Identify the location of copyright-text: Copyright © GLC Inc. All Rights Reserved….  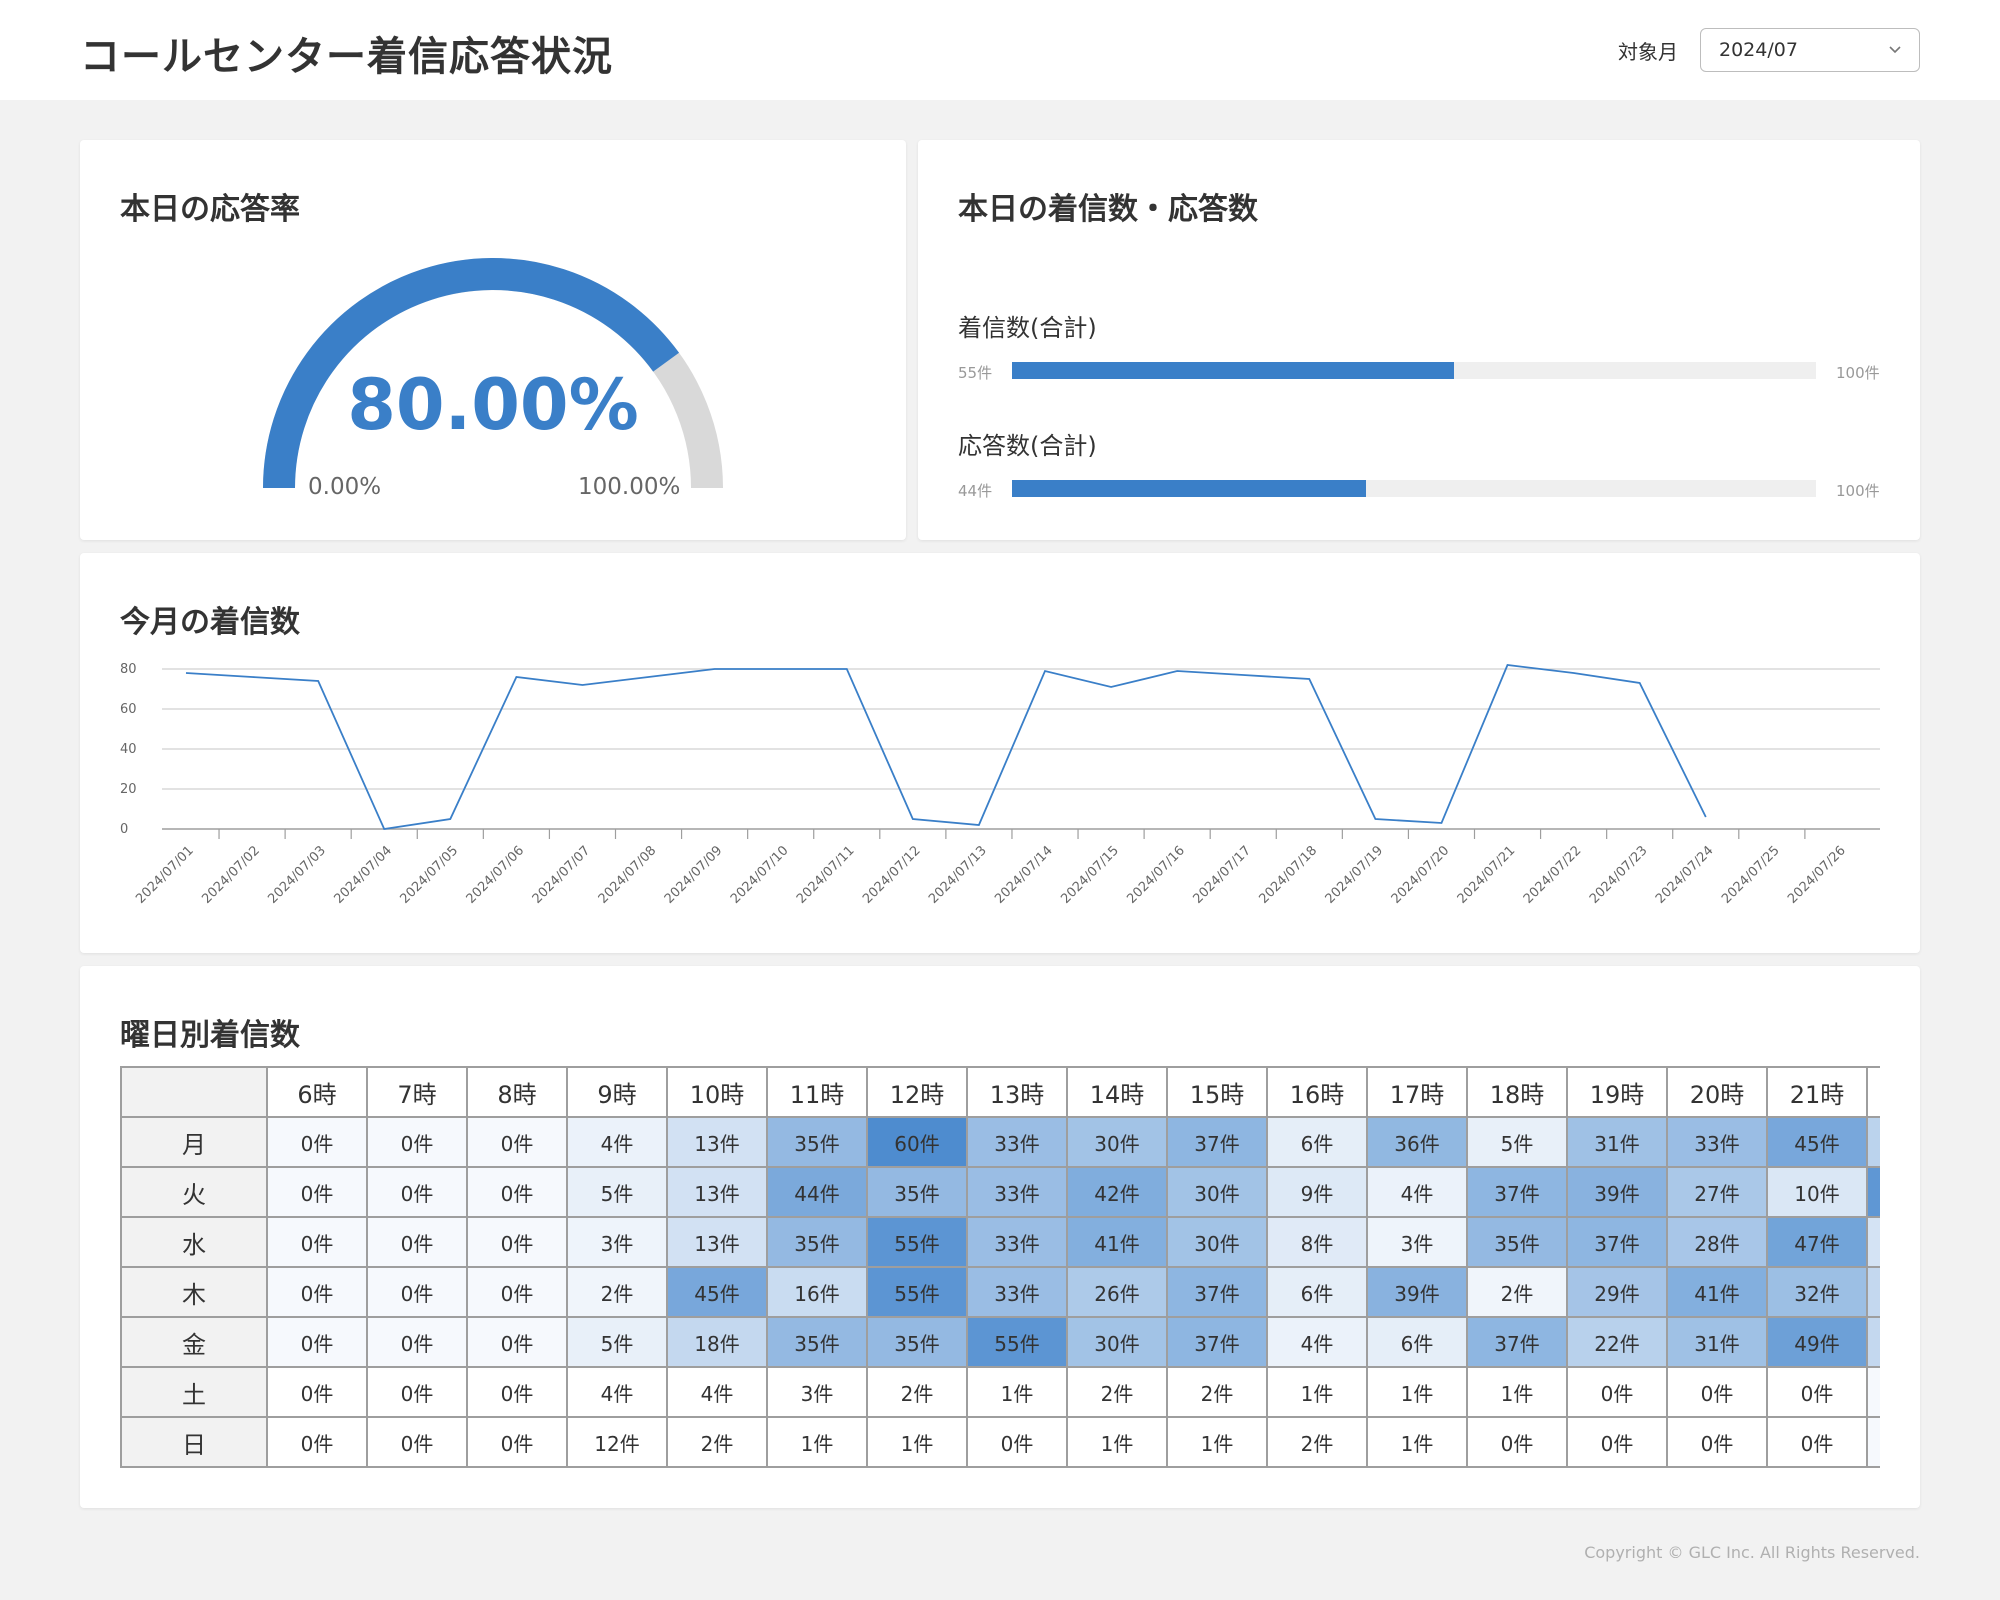
(1752, 1552).